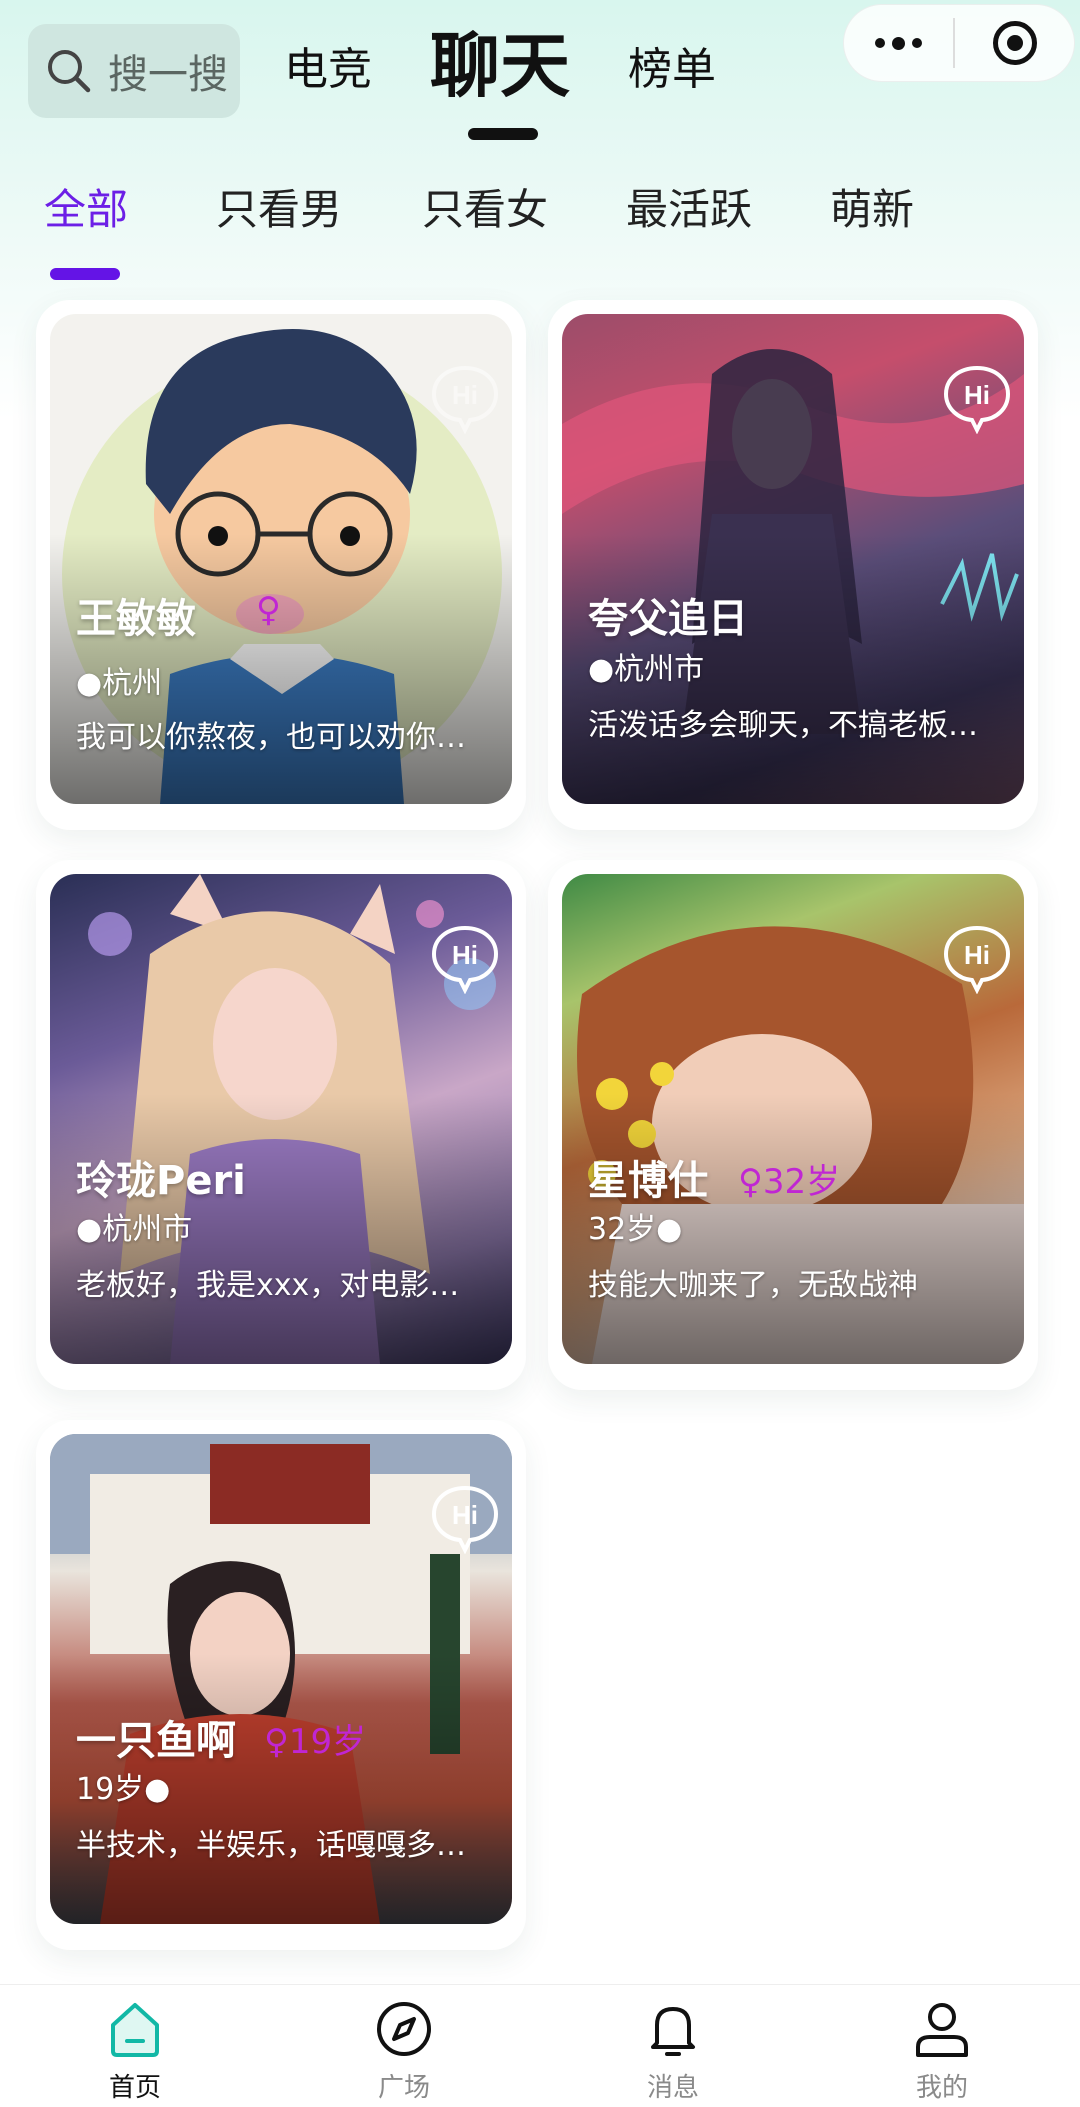  Describe the element at coordinates (503, 134) in the screenshot. I see `tab-chat-underline` at that location.